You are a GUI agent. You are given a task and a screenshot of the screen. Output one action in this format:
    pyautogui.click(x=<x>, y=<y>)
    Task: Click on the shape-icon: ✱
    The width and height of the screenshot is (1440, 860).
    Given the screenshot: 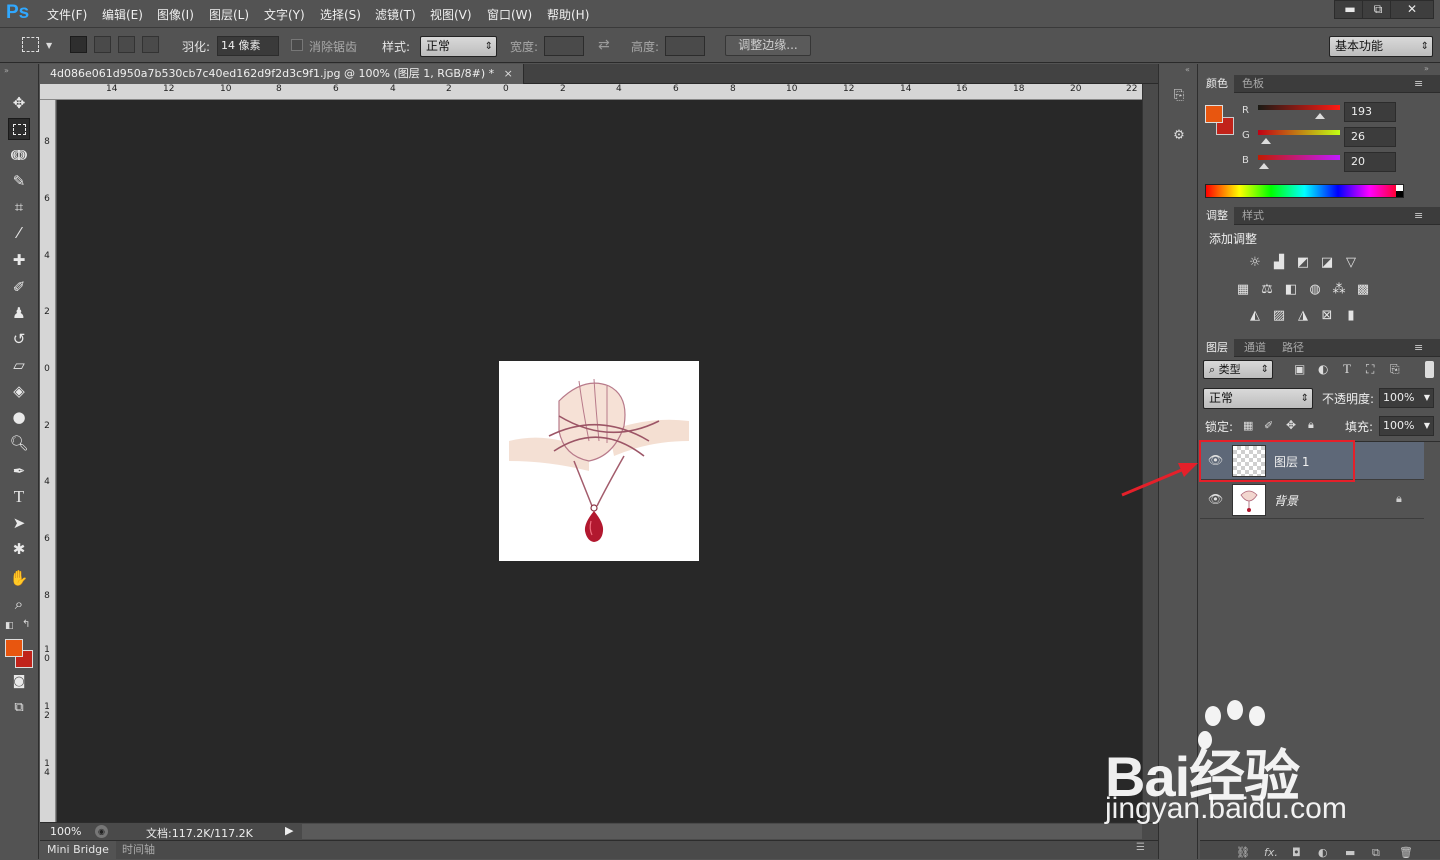 What is the action you would take?
    pyautogui.click(x=19, y=549)
    